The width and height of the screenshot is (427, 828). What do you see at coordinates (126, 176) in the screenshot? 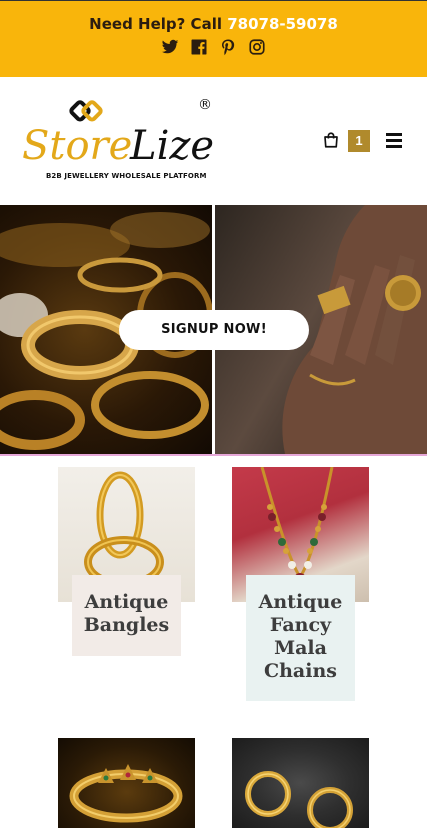
I see `logo-tagline: B2B JEWELLERY WHOLESALE PLATFORM` at bounding box center [126, 176].